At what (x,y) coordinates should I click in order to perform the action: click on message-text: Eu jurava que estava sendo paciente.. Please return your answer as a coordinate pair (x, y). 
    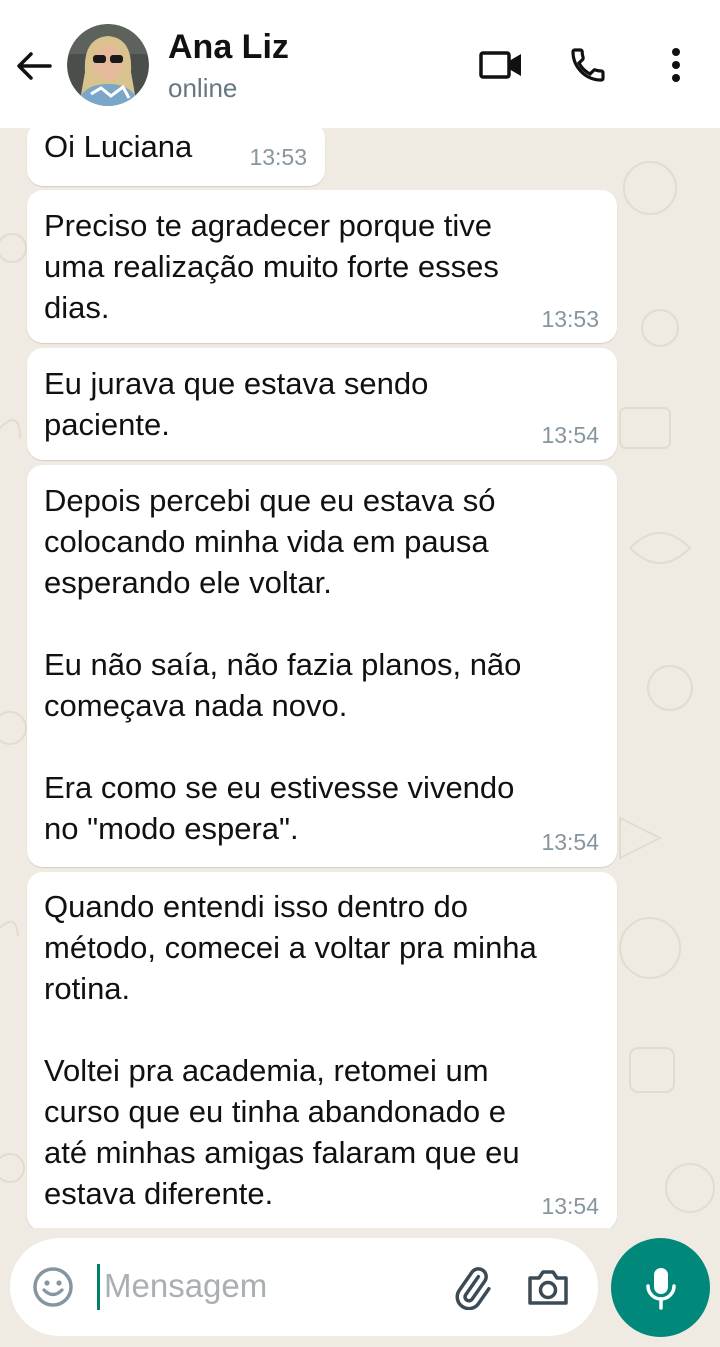
    Looking at the image, I should click on (236, 404).